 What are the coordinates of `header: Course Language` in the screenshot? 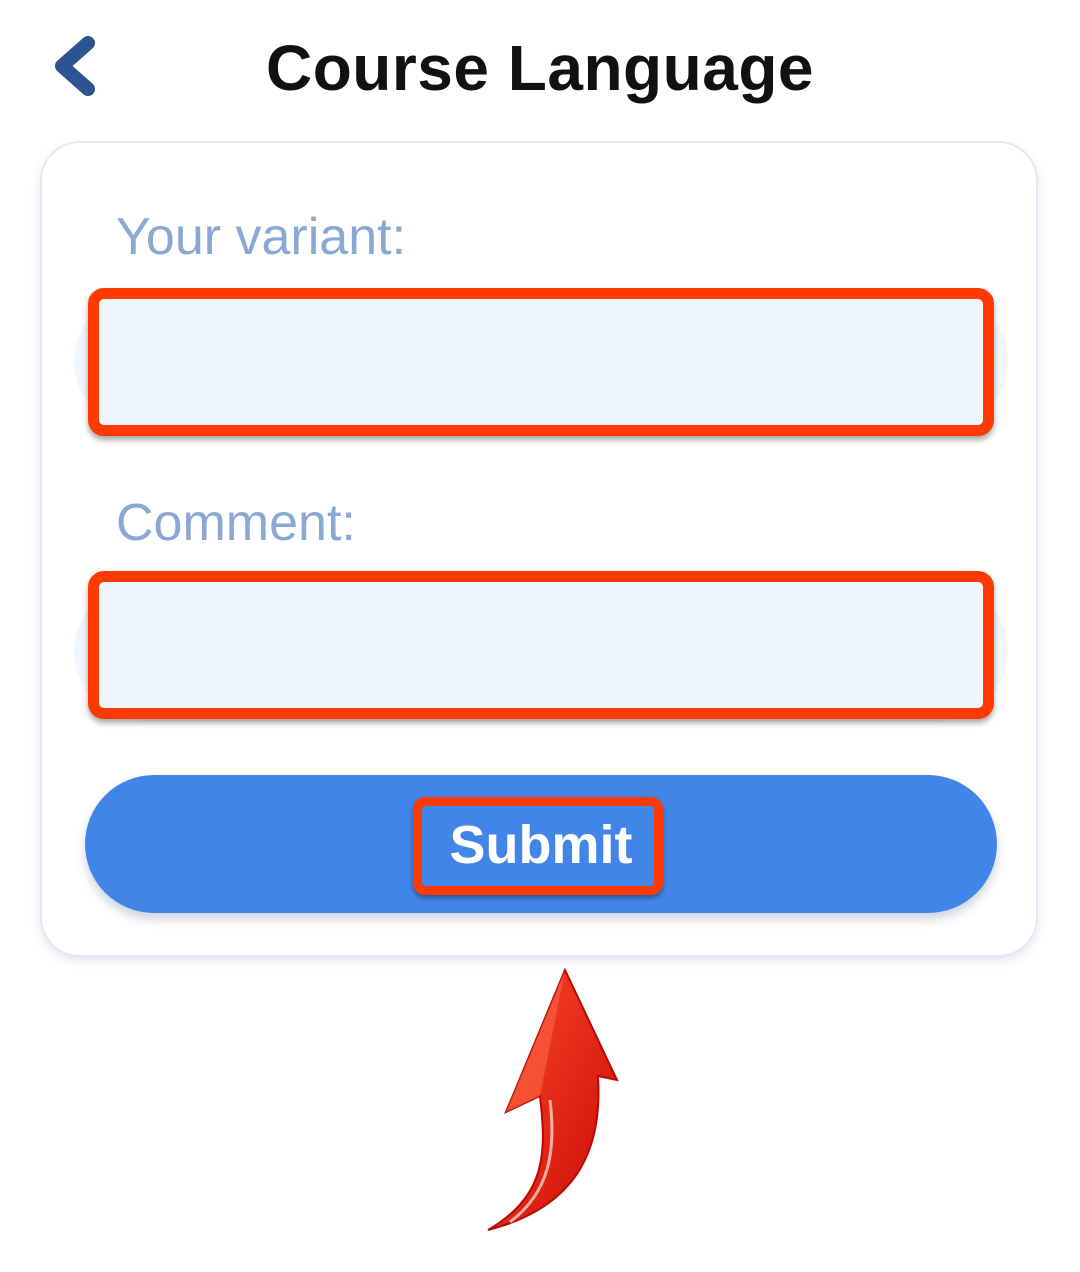 It's located at (540, 70).